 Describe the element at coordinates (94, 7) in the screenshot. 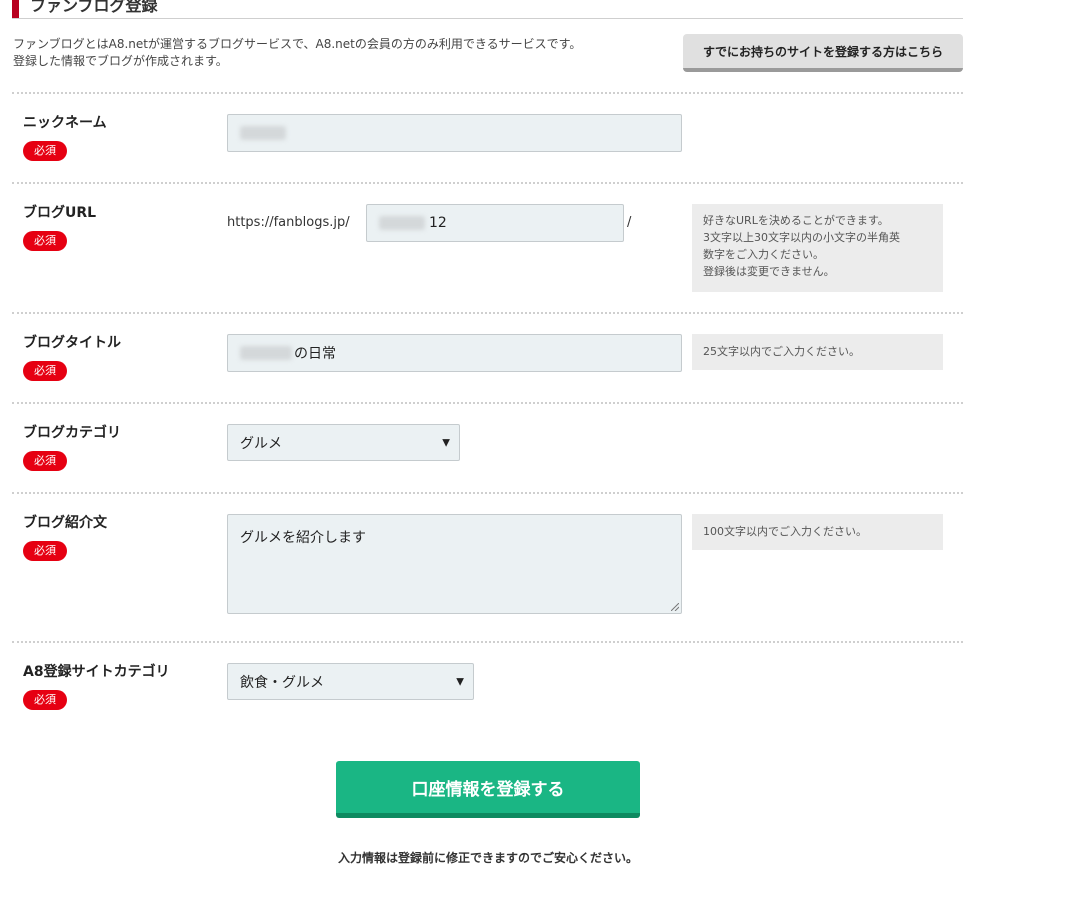

I see `page-title: ファンブログ登録` at that location.